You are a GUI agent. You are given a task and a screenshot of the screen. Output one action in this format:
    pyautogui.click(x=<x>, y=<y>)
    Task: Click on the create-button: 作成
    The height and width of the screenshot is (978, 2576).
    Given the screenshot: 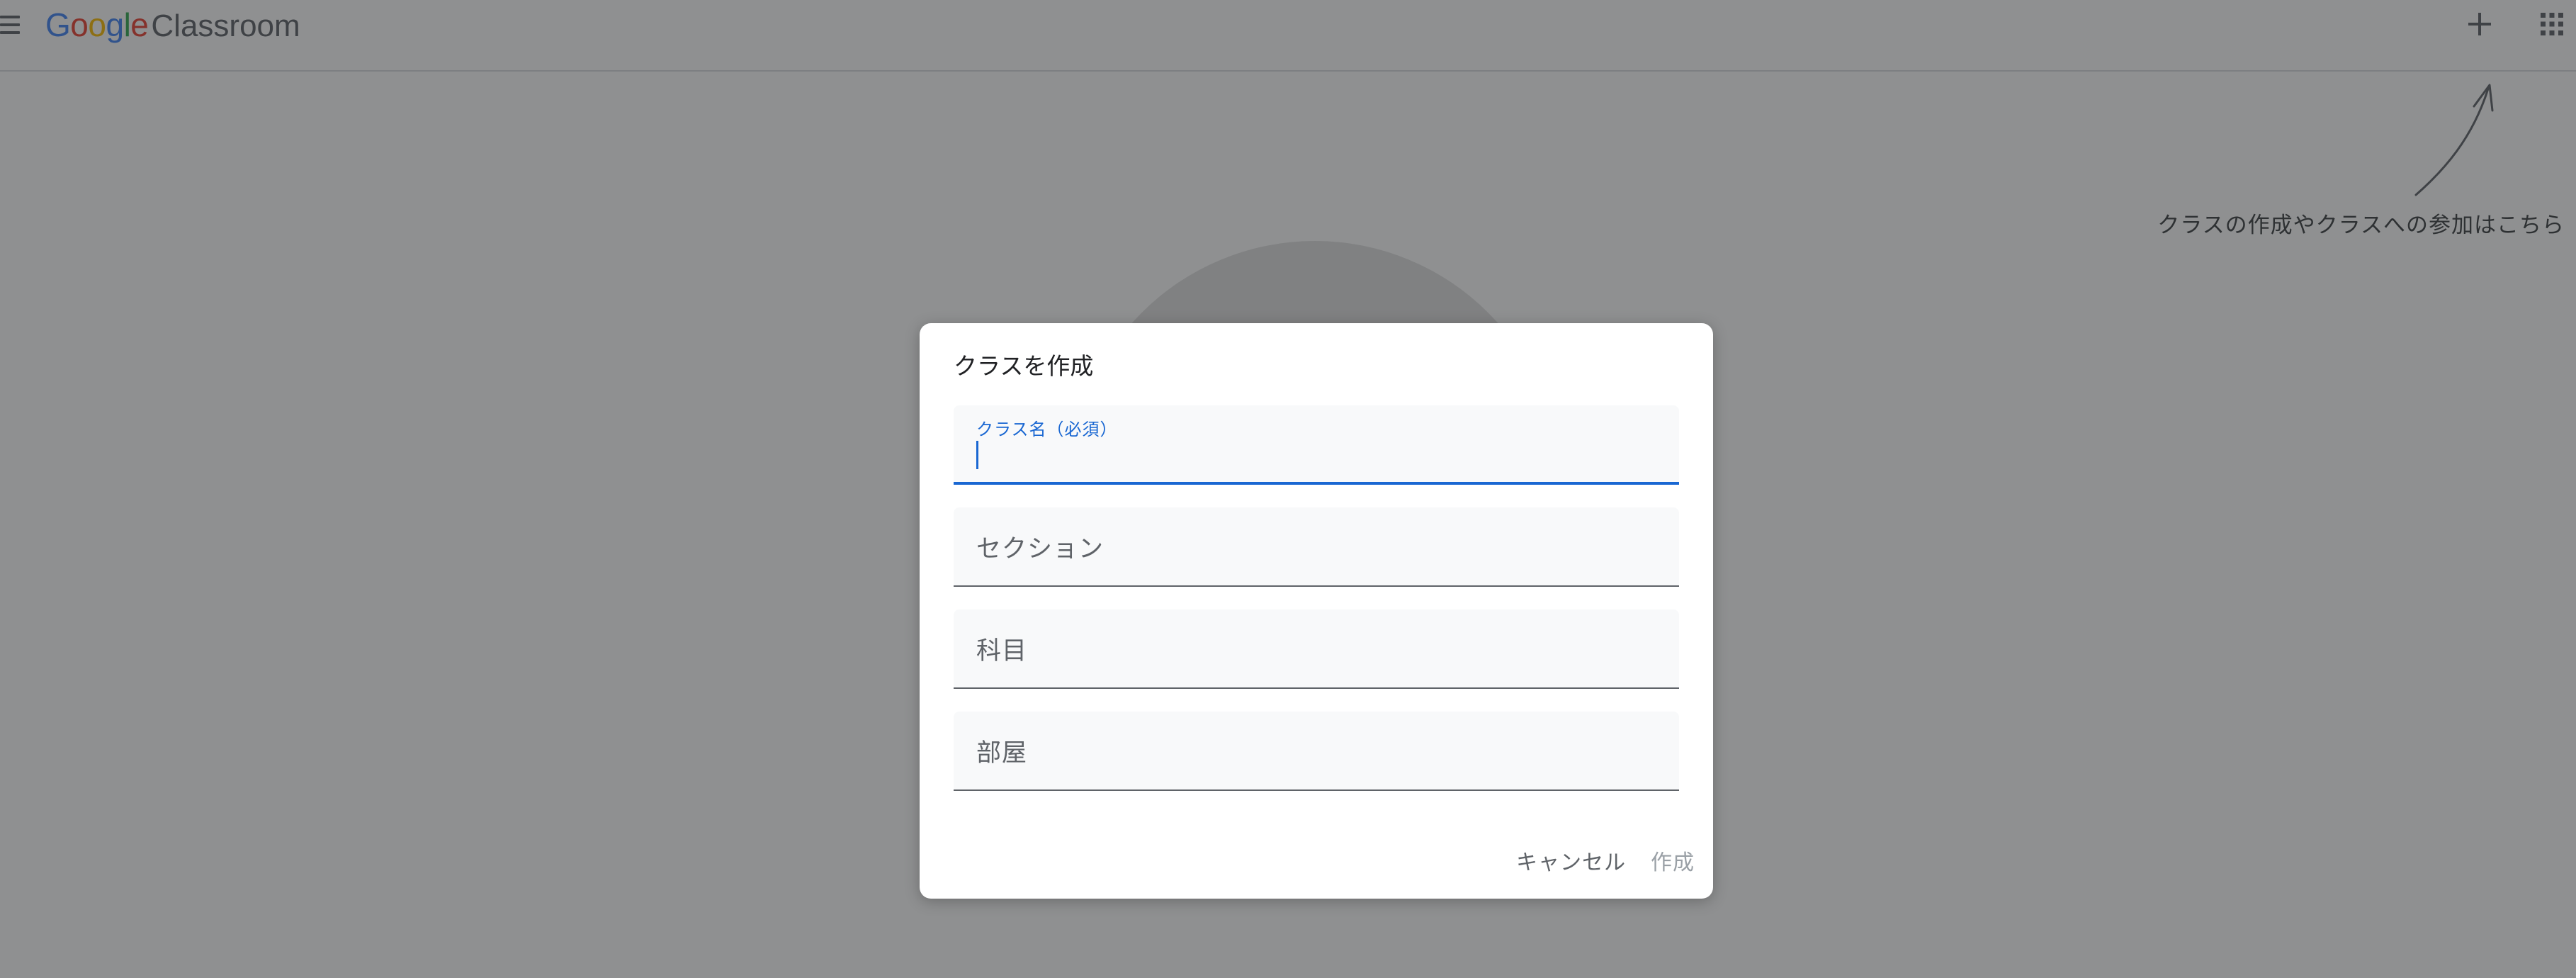 What is the action you would take?
    pyautogui.click(x=1673, y=861)
    